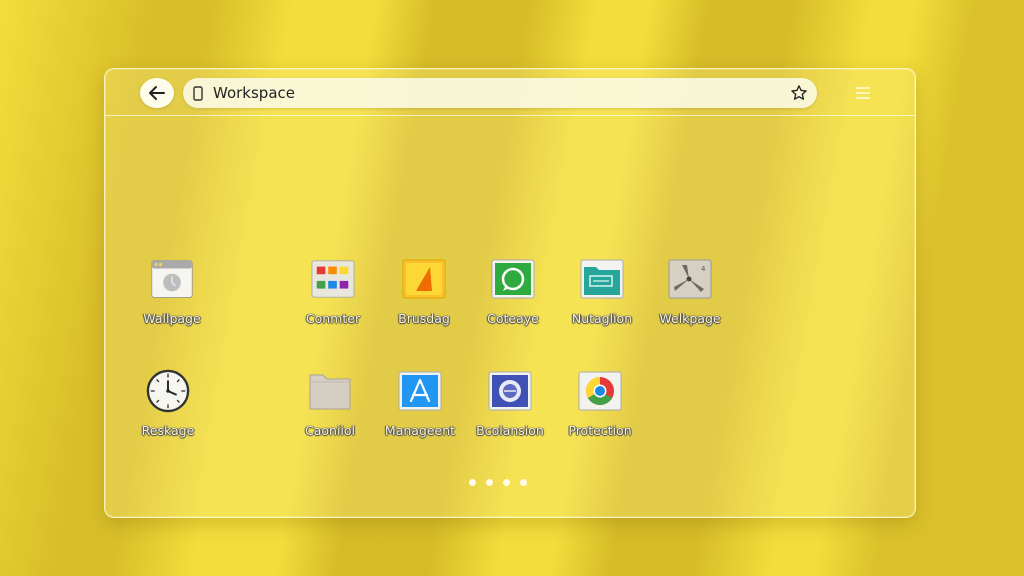 The image size is (1024, 576). Describe the element at coordinates (424, 318) in the screenshot. I see `app-label: Brusdag` at that location.